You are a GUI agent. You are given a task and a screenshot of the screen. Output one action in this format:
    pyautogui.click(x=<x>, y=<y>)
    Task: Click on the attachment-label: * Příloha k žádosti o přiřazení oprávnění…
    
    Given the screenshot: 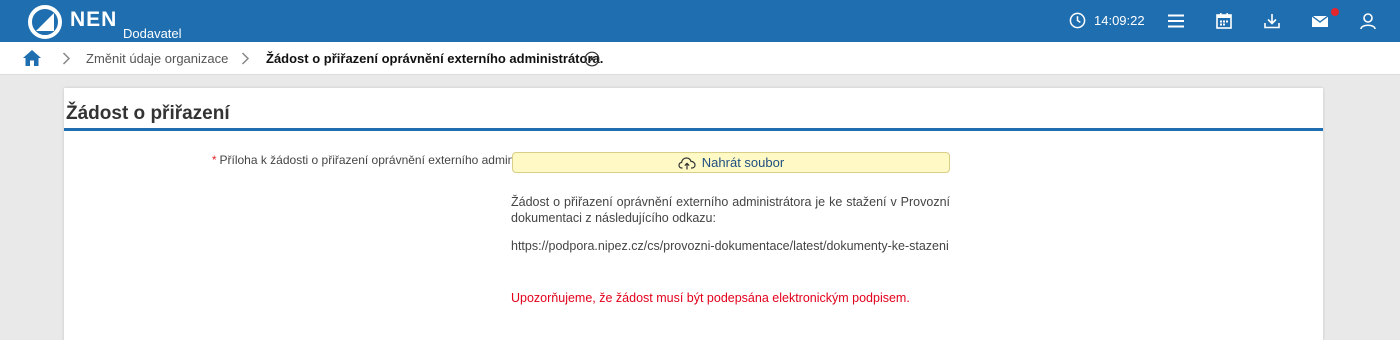 What is the action you would take?
    pyautogui.click(x=386, y=160)
    